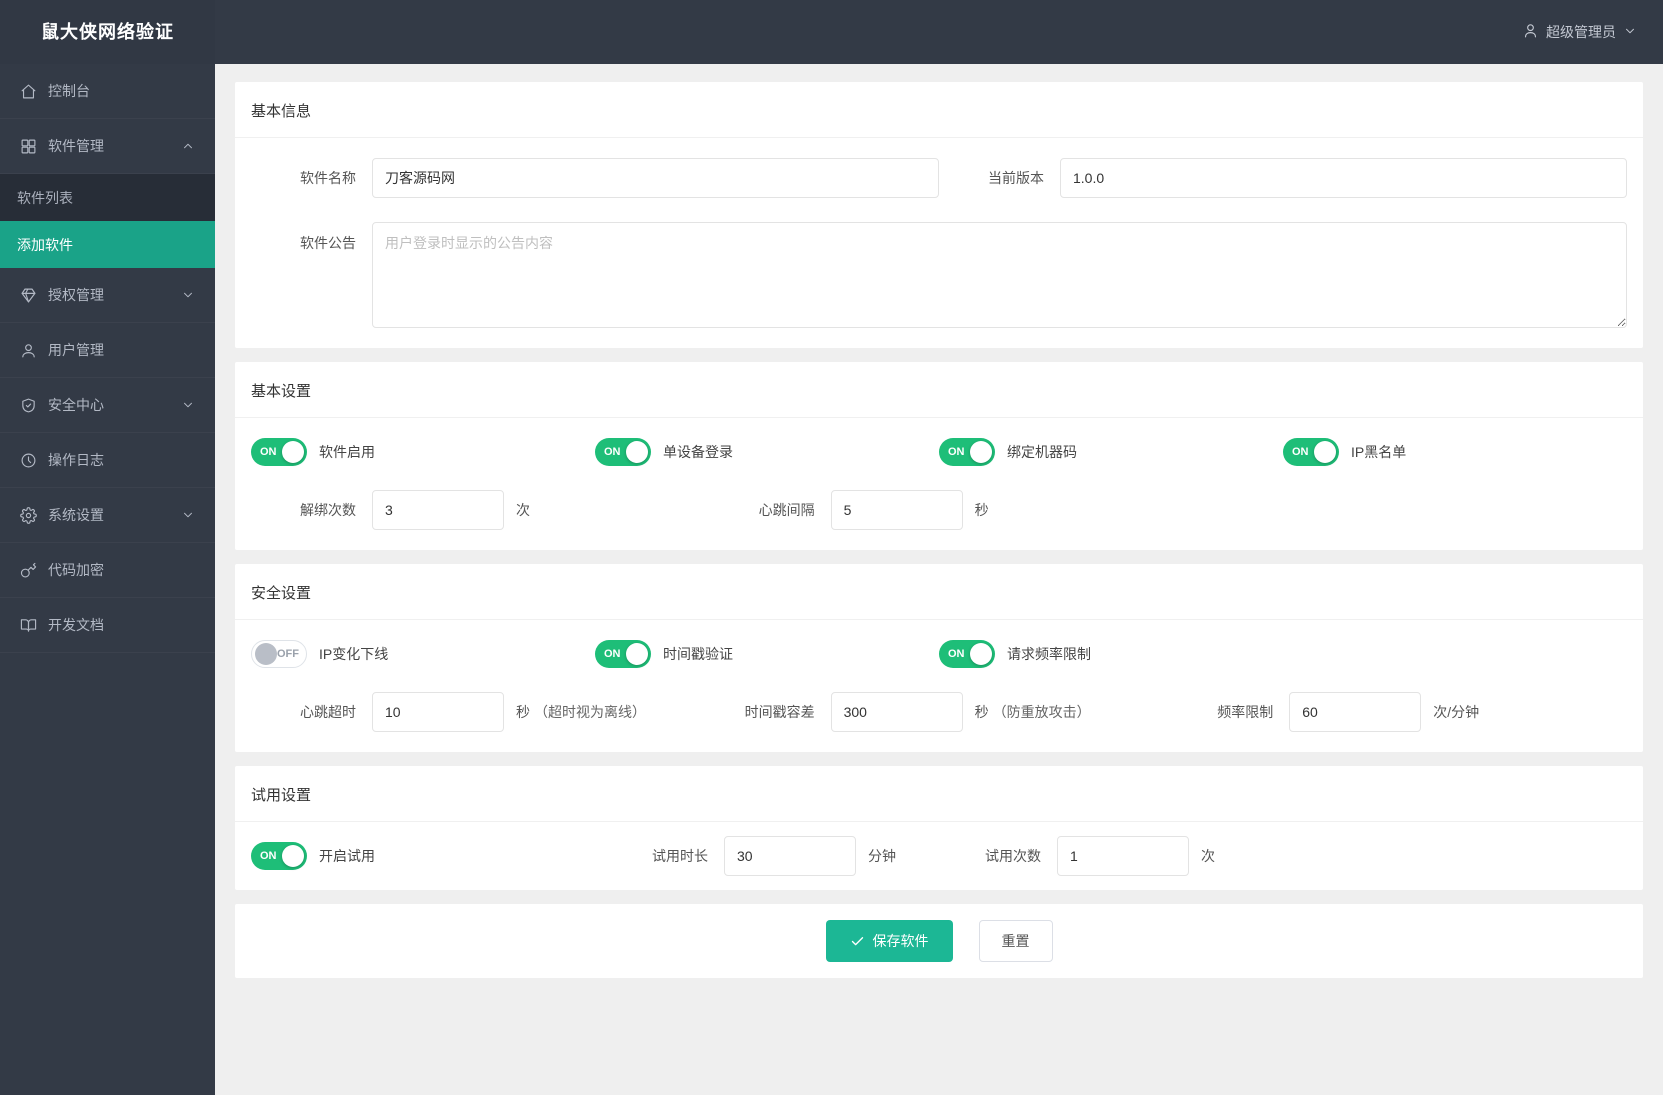  Describe the element at coordinates (438, 510) in the screenshot. I see `unbind-count-input` at that location.